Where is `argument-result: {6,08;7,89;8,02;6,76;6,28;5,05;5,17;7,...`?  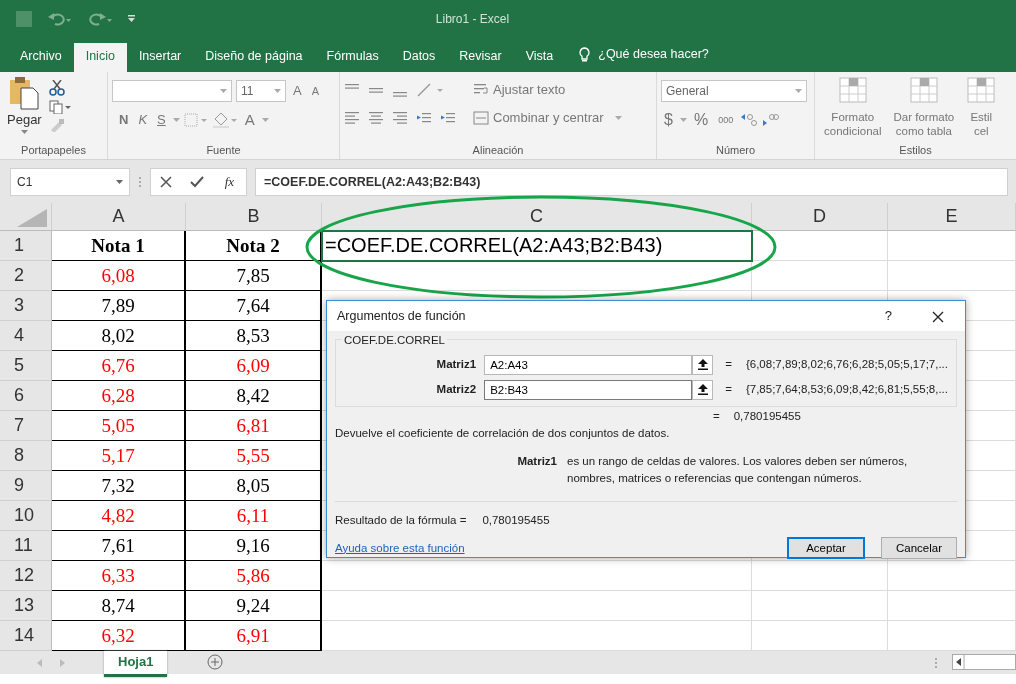 argument-result: {6,08;7,89;8,02;6,76;6,28;5,05;5,17;7,... is located at coordinates (846, 364).